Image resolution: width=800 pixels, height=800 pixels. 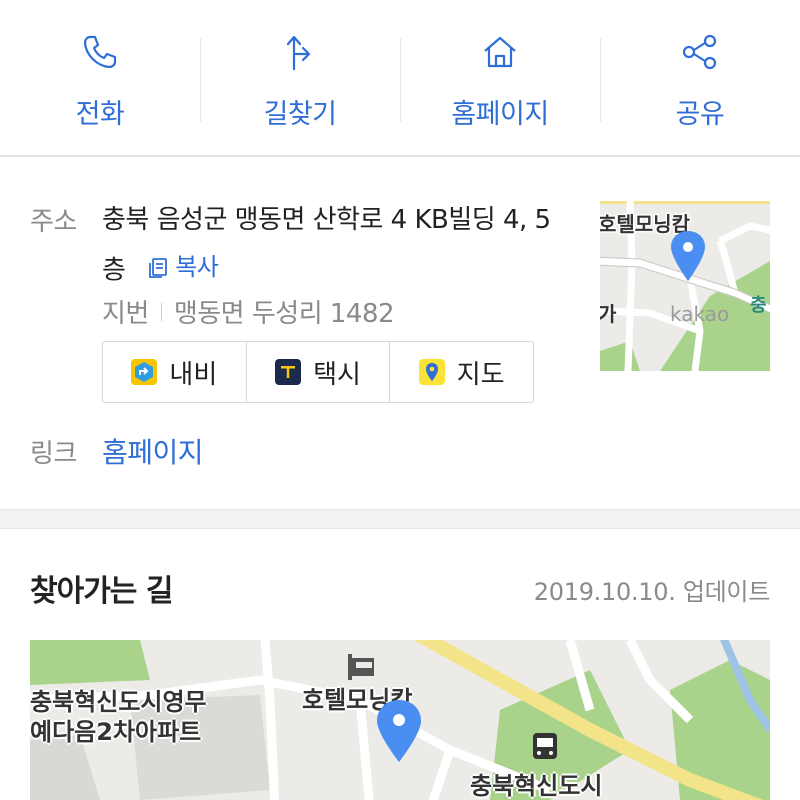 I want to click on svg-text: 가, so click(x=608, y=314).